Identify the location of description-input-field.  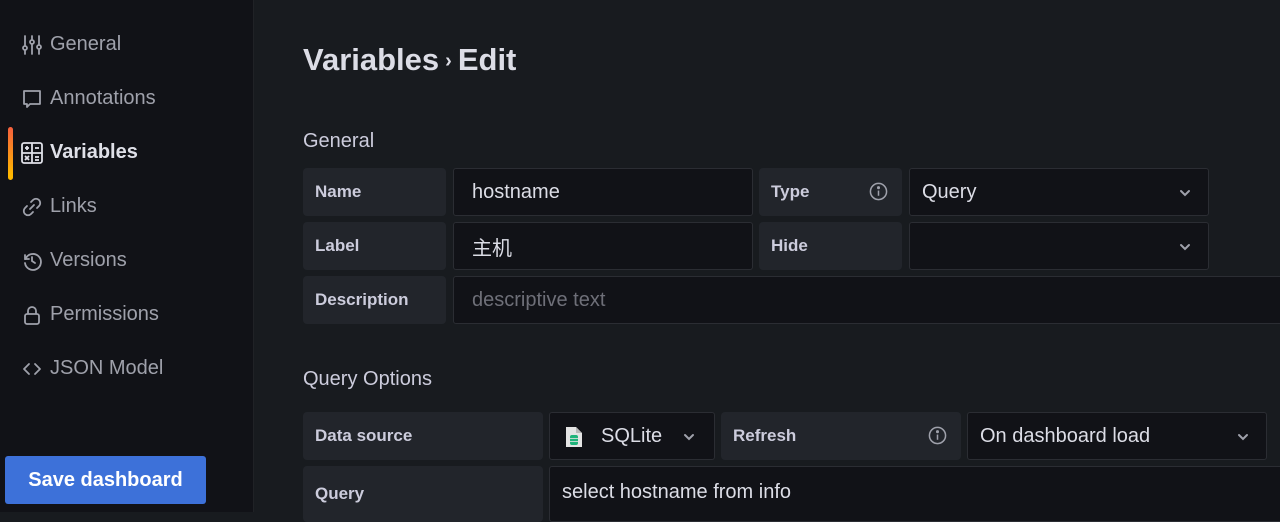
(876, 300).